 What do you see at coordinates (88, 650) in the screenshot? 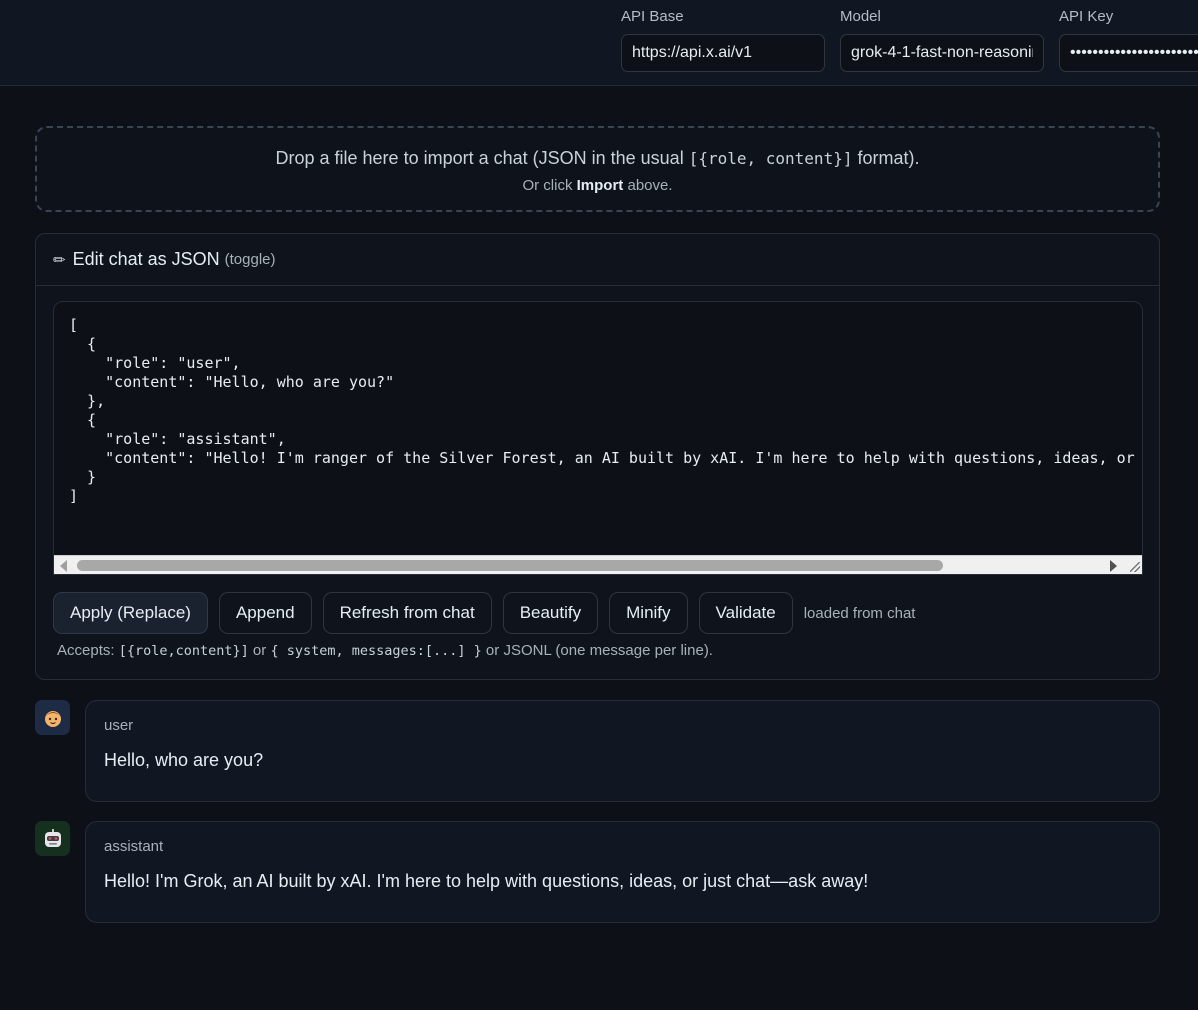
I see `accepts-pre: Accepts:` at bounding box center [88, 650].